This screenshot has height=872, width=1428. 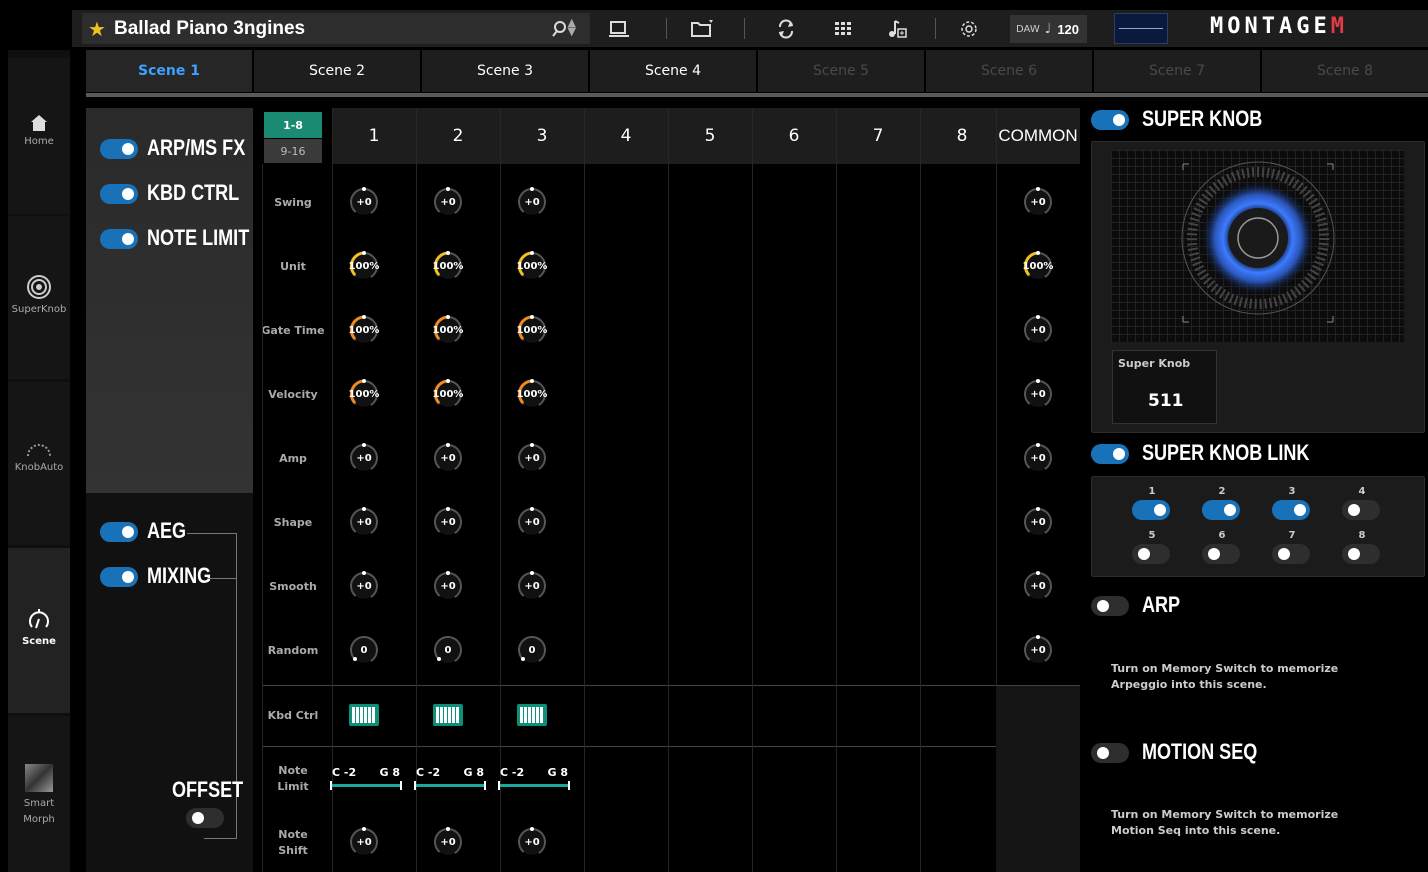 I want to click on gate-time-knob-part-3: 100%, so click(x=532, y=330).